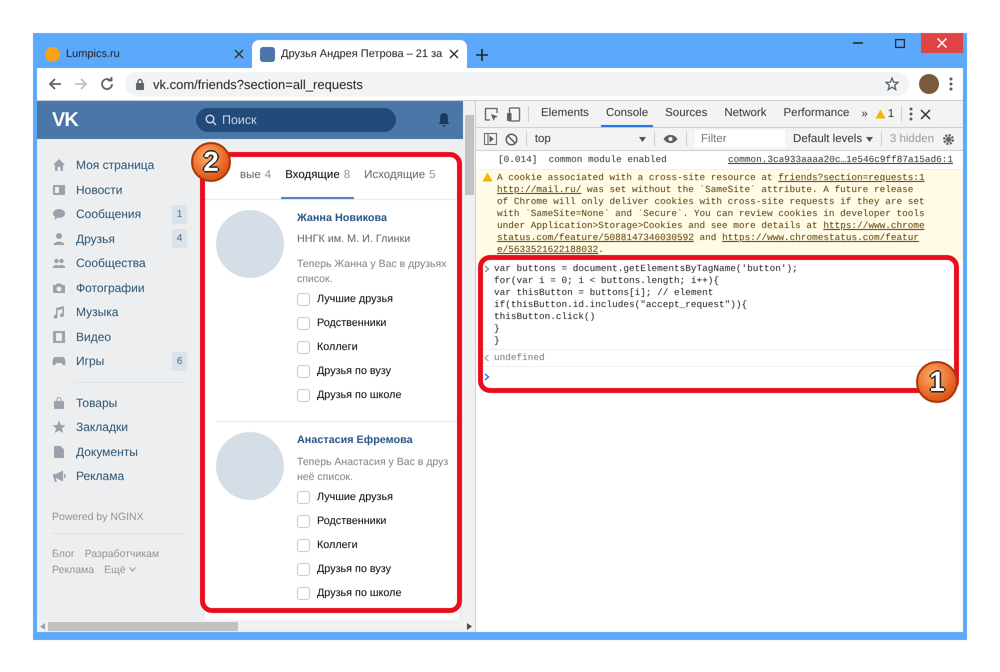  I want to click on request-message: Теперь Анастасия у Вас в друз, so click(372, 462).